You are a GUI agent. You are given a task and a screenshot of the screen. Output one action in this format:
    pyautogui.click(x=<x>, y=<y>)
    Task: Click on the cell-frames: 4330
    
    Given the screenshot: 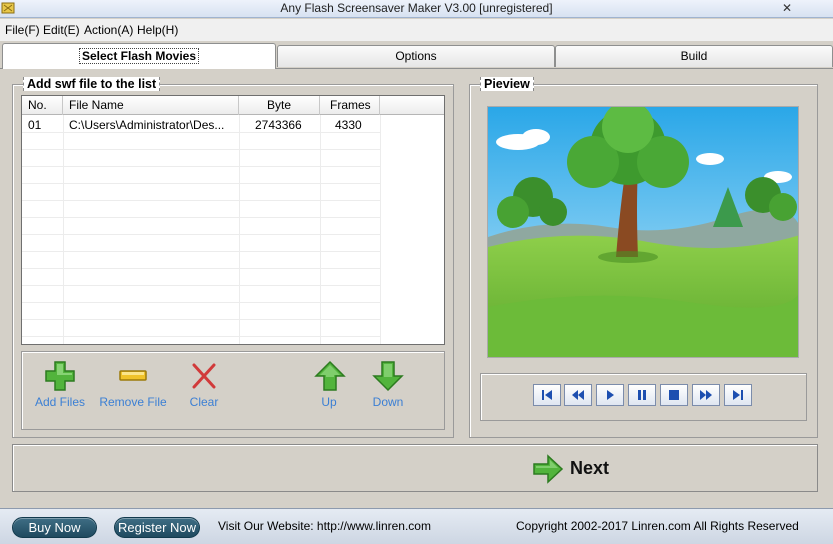 What is the action you would take?
    pyautogui.click(x=348, y=125)
    